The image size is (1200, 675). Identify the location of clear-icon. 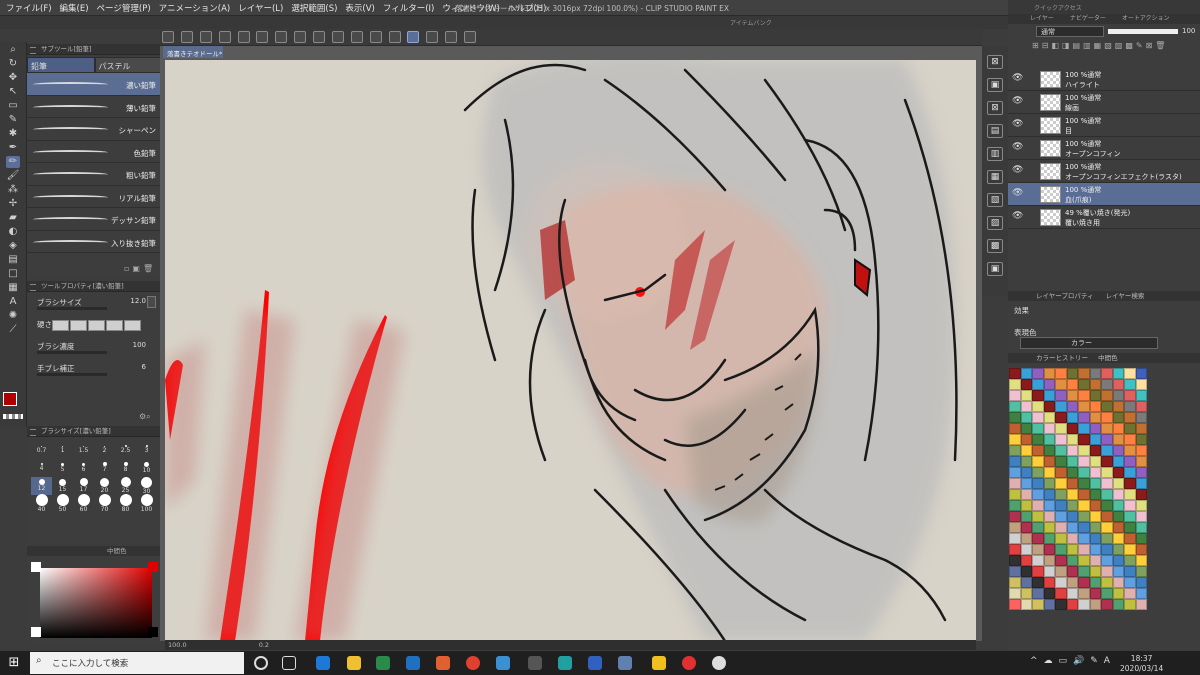
(281, 37).